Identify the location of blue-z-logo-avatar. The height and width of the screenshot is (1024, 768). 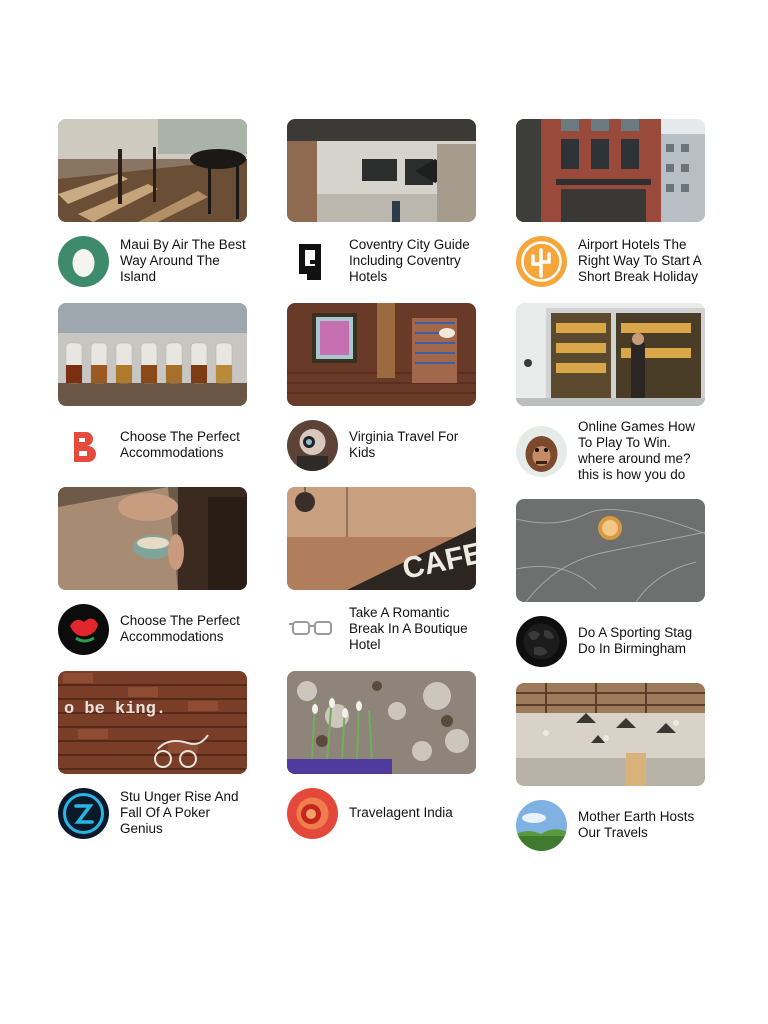
(83, 813).